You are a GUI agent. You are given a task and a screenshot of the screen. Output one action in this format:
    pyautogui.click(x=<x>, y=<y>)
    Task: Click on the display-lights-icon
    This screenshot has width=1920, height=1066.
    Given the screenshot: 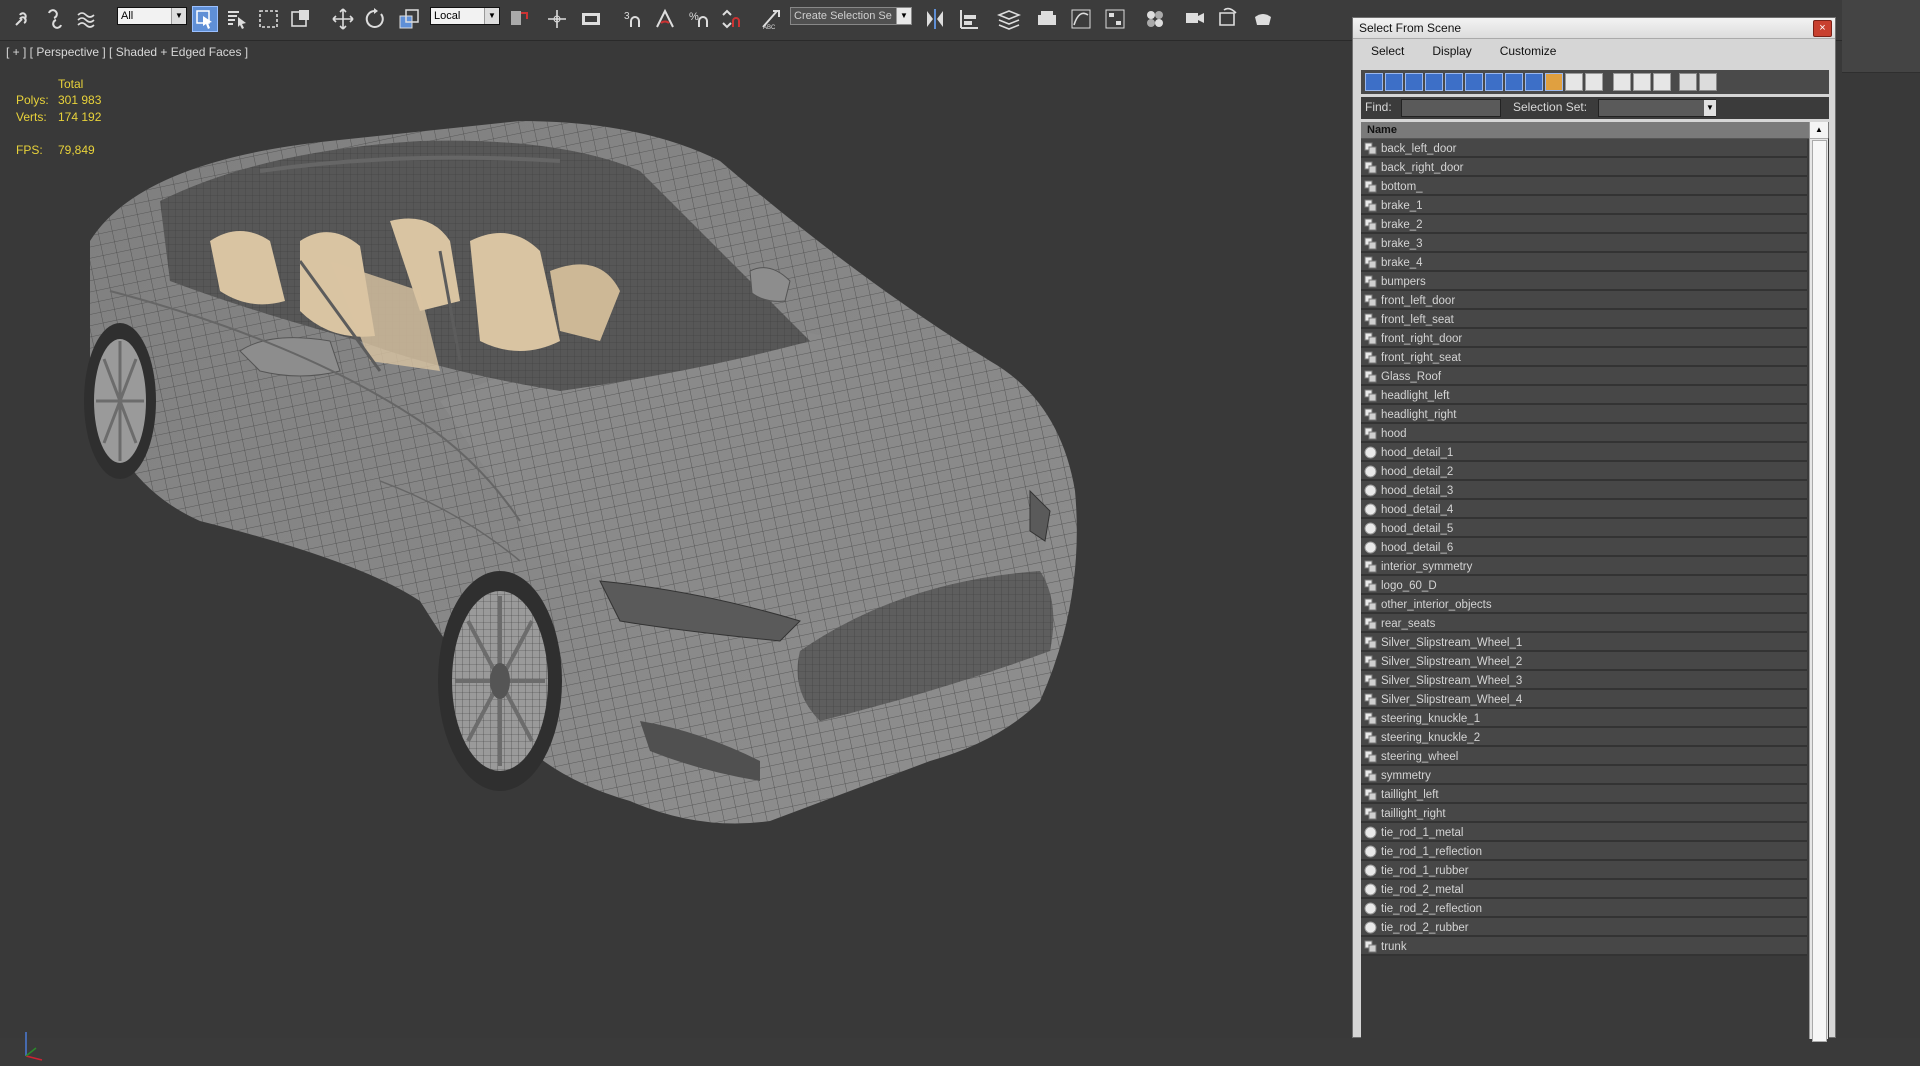 What is the action you would take?
    pyautogui.click(x=1414, y=82)
    